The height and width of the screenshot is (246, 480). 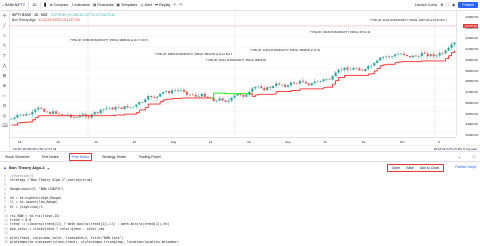 What do you see at coordinates (146, 5) in the screenshot?
I see `alert-button: ◷ Alert` at bounding box center [146, 5].